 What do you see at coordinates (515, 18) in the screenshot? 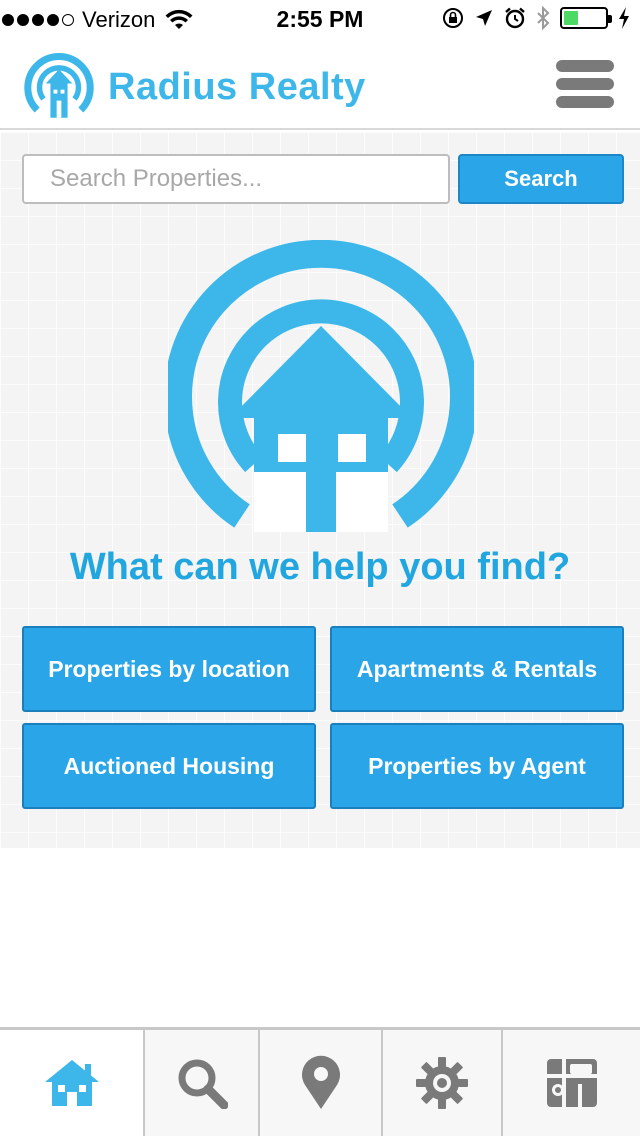
I see `alarm-icon` at bounding box center [515, 18].